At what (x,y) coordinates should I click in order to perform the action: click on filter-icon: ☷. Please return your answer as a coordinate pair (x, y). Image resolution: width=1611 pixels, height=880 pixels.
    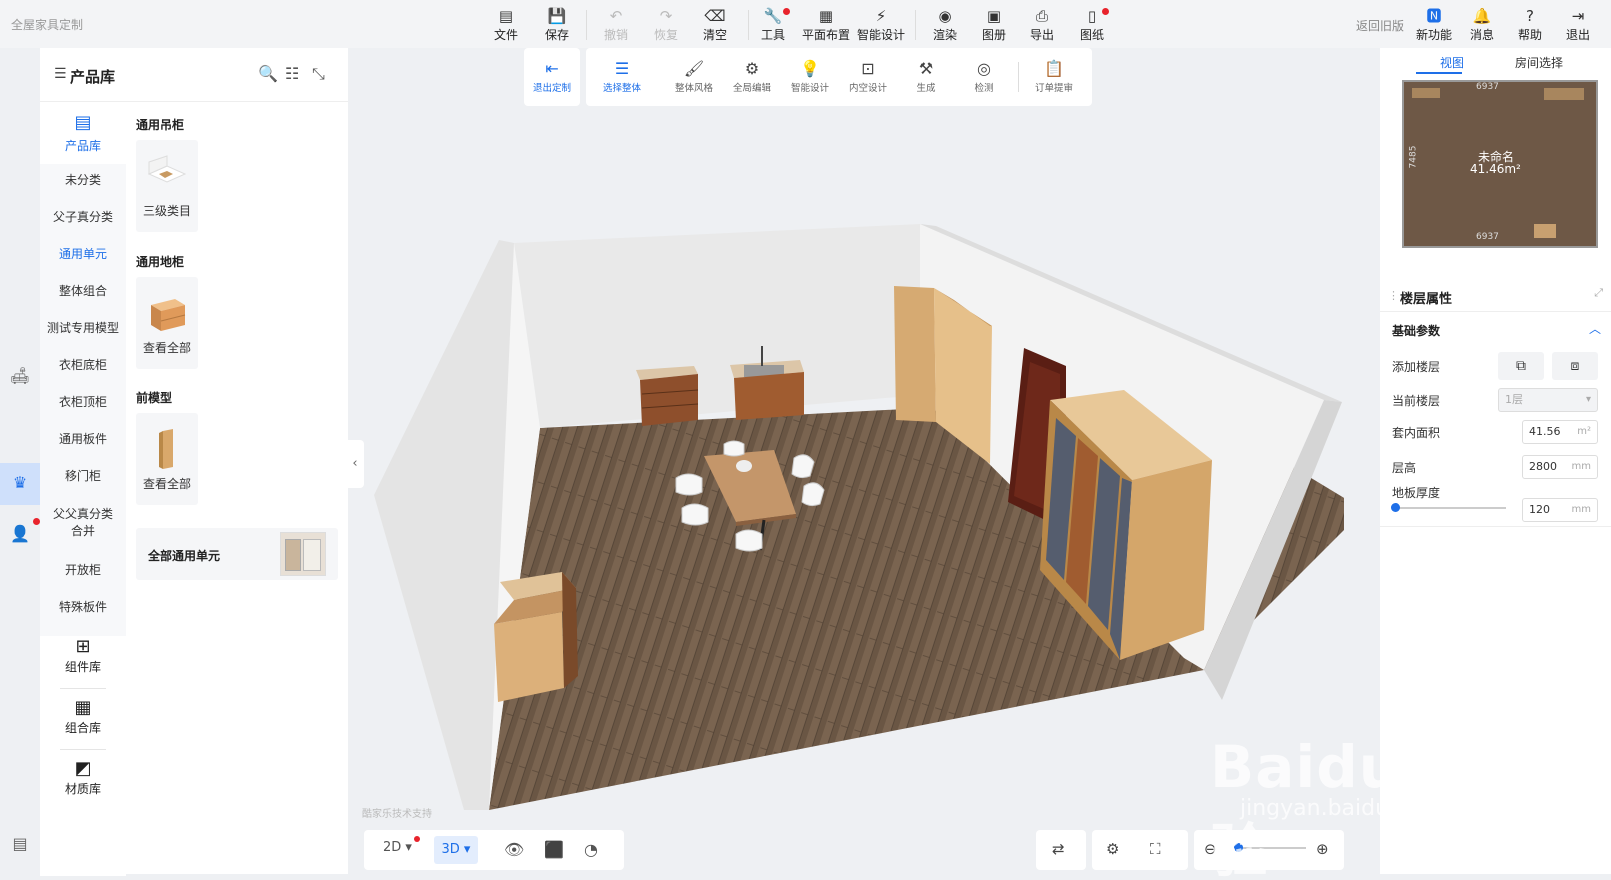
    Looking at the image, I should click on (292, 73).